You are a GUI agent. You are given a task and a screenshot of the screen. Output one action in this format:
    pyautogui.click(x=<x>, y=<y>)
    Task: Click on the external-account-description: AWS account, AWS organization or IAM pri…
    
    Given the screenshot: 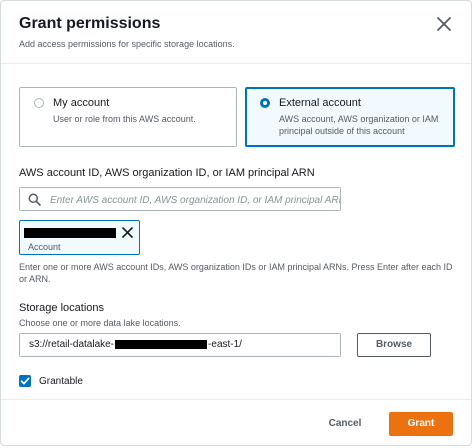 What is the action you would take?
    pyautogui.click(x=359, y=125)
    